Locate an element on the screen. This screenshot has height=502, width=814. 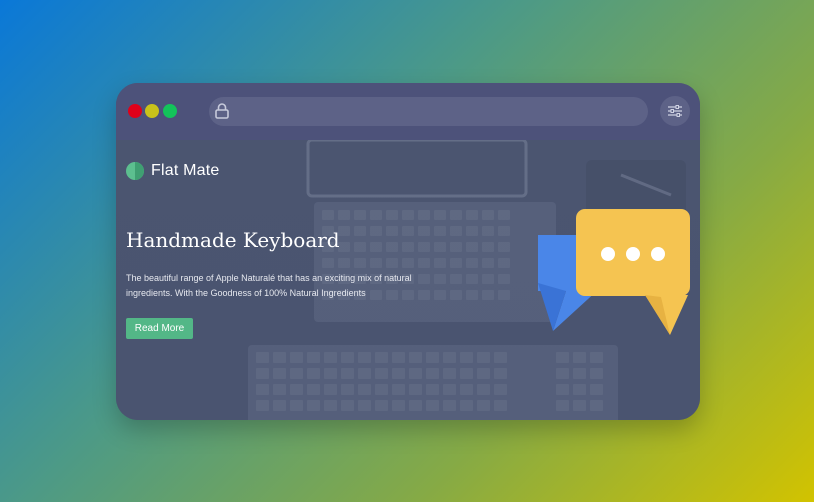
read-more-button: Read More is located at coordinates (159, 328).